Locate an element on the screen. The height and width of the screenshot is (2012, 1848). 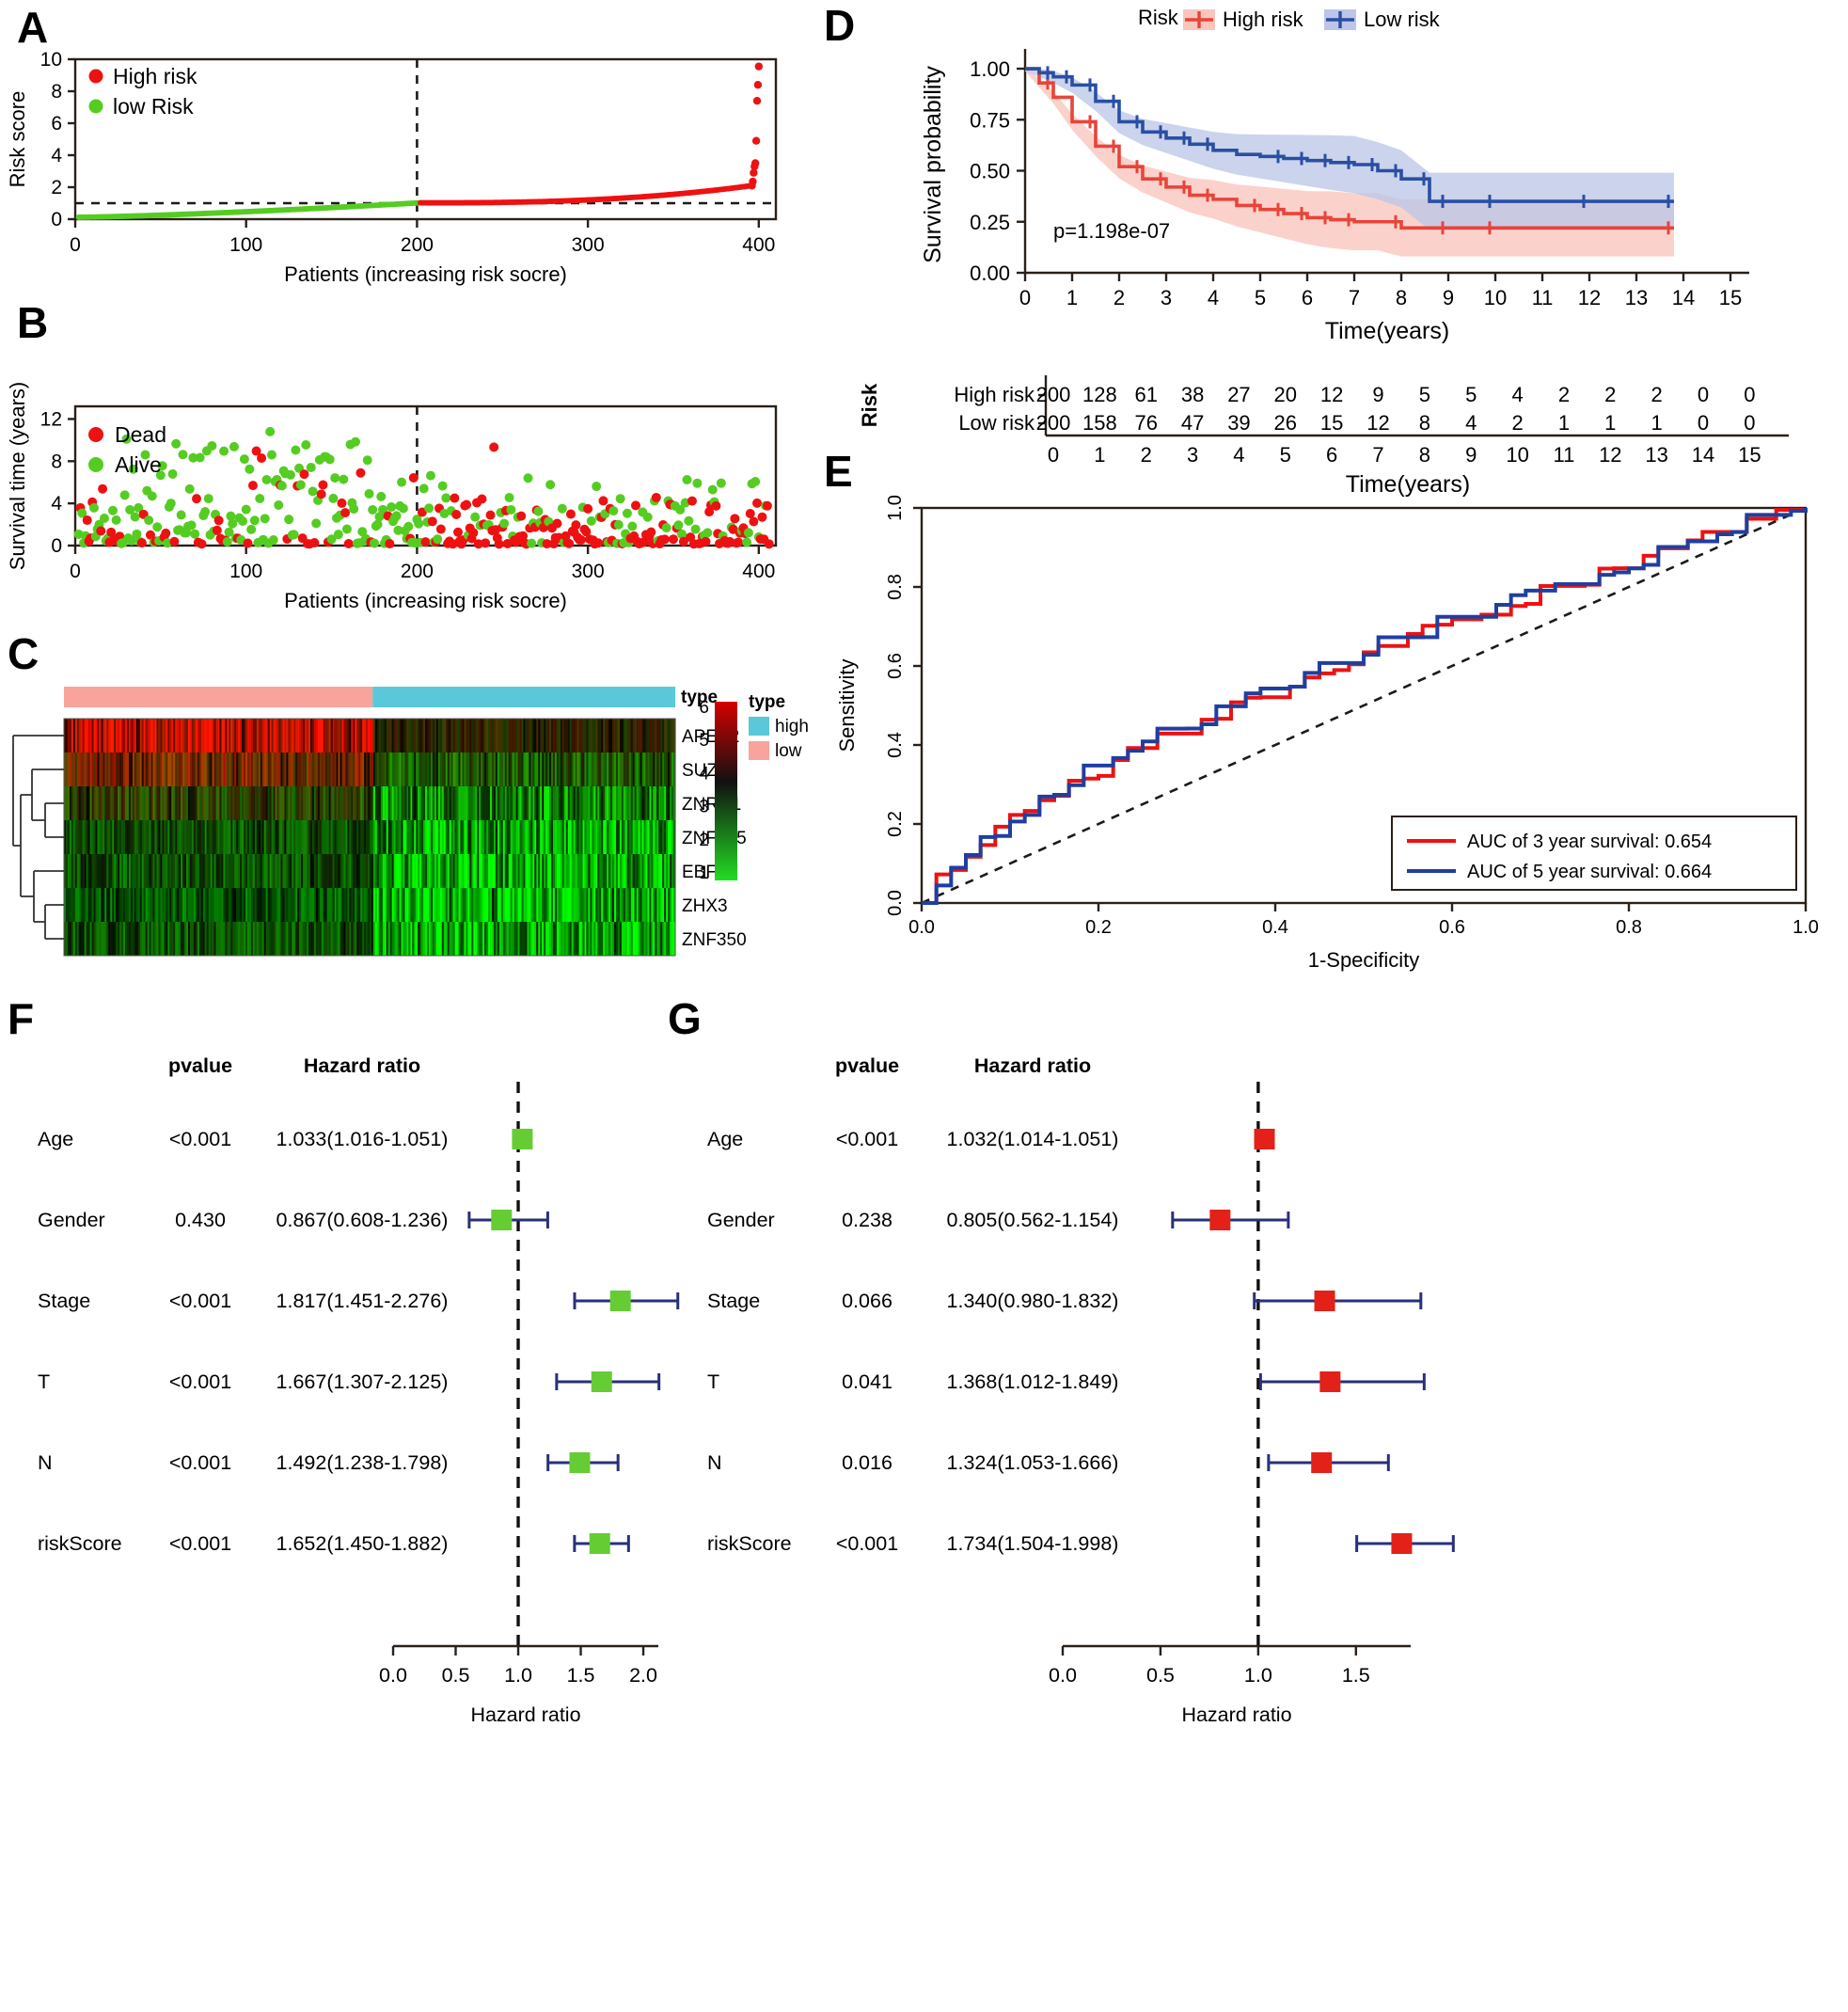
forest-x-tick-label: 1.0 is located at coordinates (1258, 1676).